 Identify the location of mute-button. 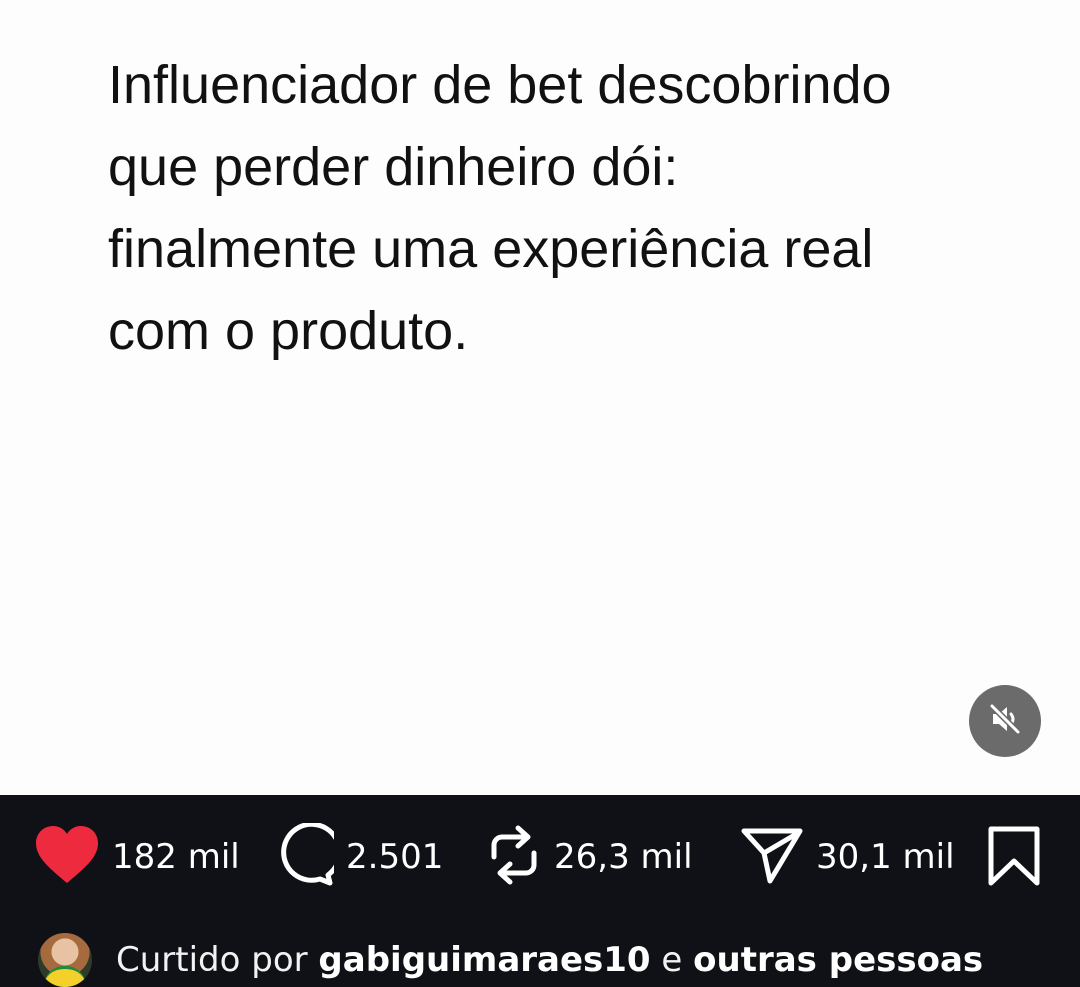
(1005, 721).